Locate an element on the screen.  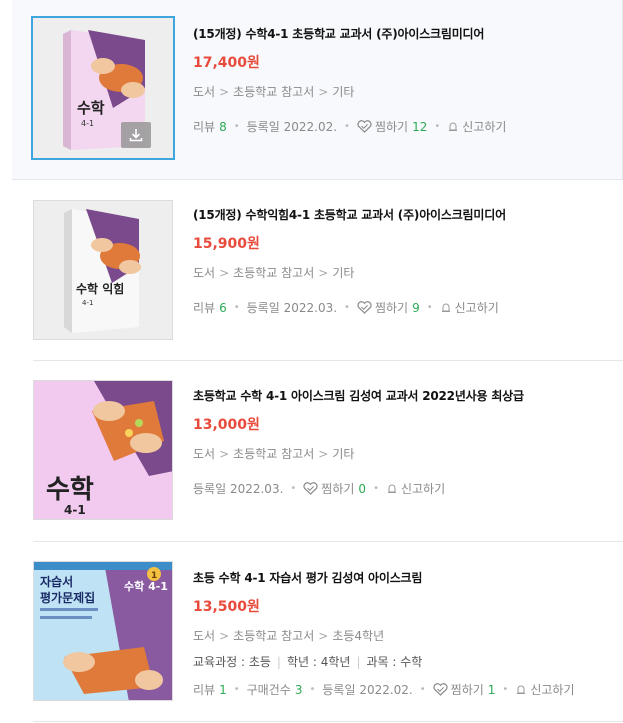
product-meta: 등록일 2022.03. • 찜하기 0 • 신고하기 is located at coordinates (319, 488).